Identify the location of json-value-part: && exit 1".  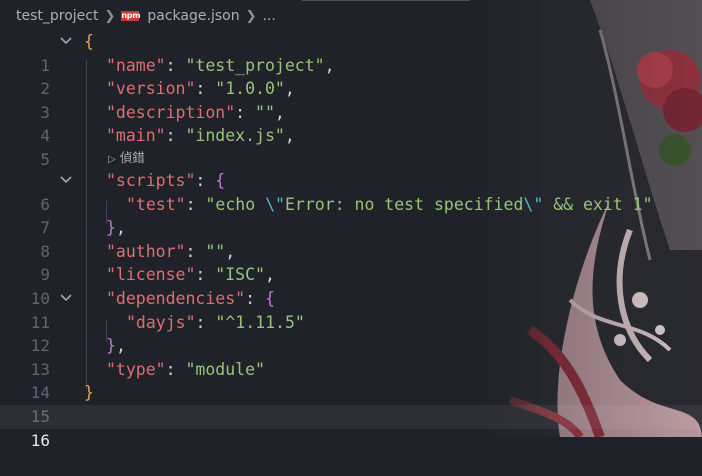
(598, 204).